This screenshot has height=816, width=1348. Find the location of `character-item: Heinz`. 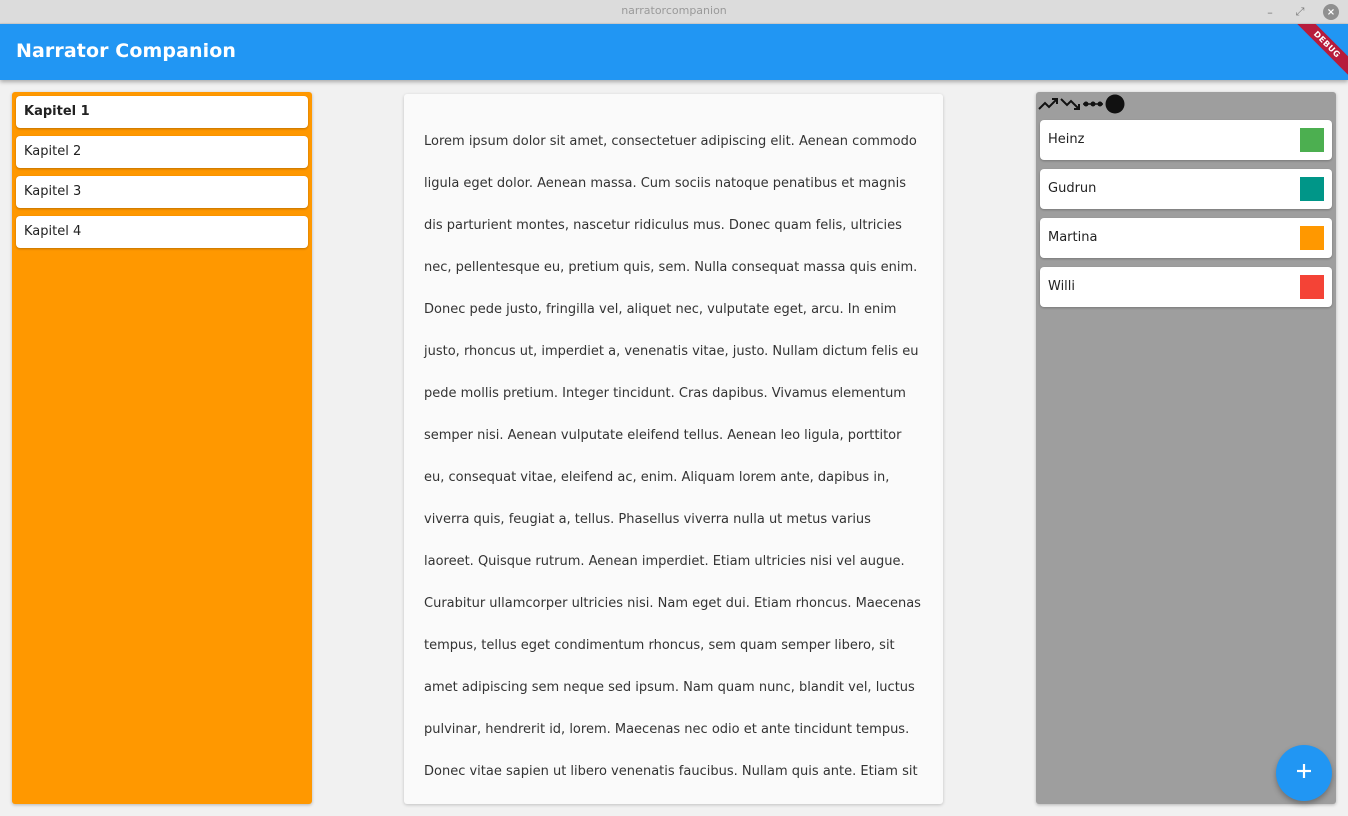

character-item: Heinz is located at coordinates (1186, 140).